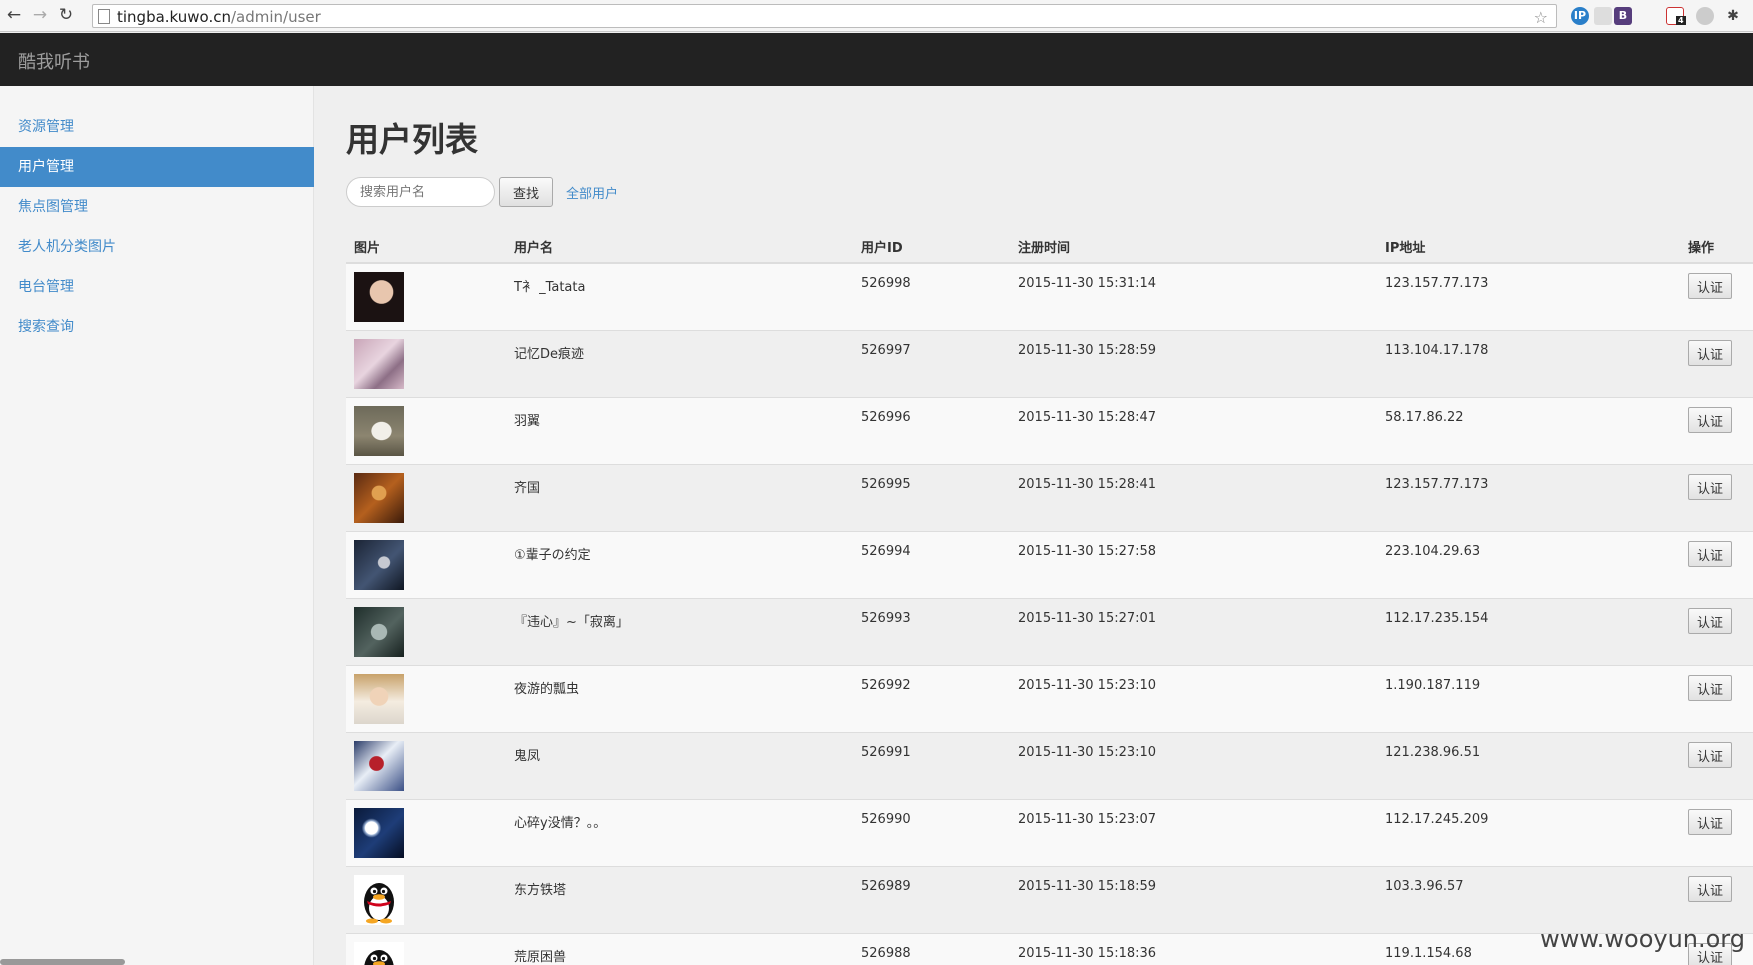  I want to click on reload-icon: ↻, so click(66, 15).